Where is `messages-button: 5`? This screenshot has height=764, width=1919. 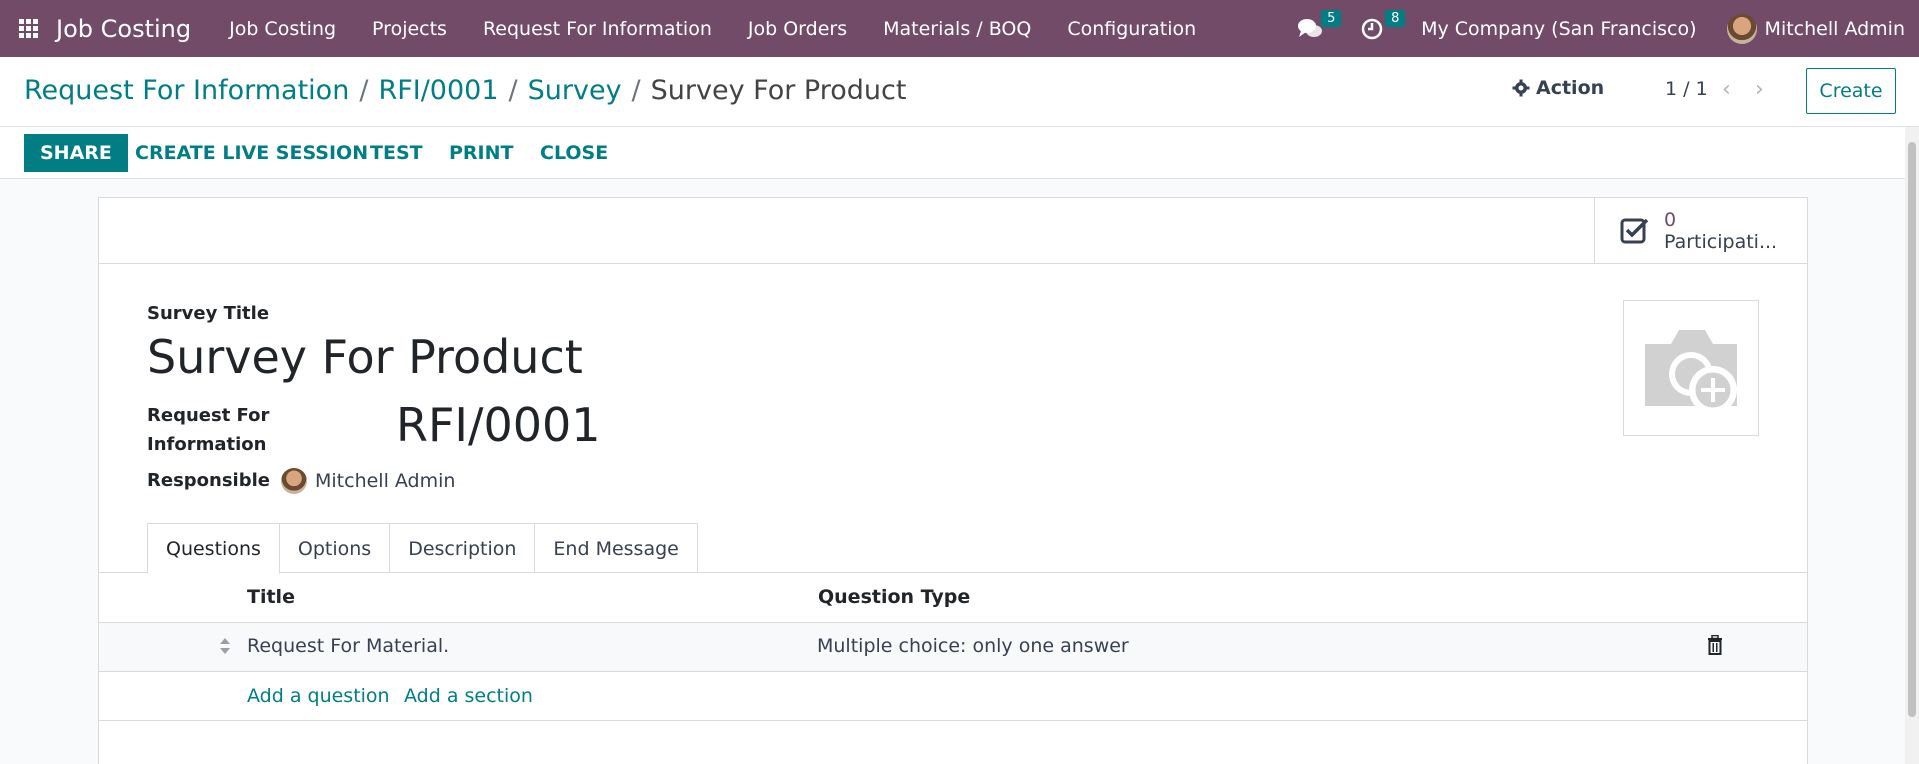
messages-button: 5 is located at coordinates (1319, 24).